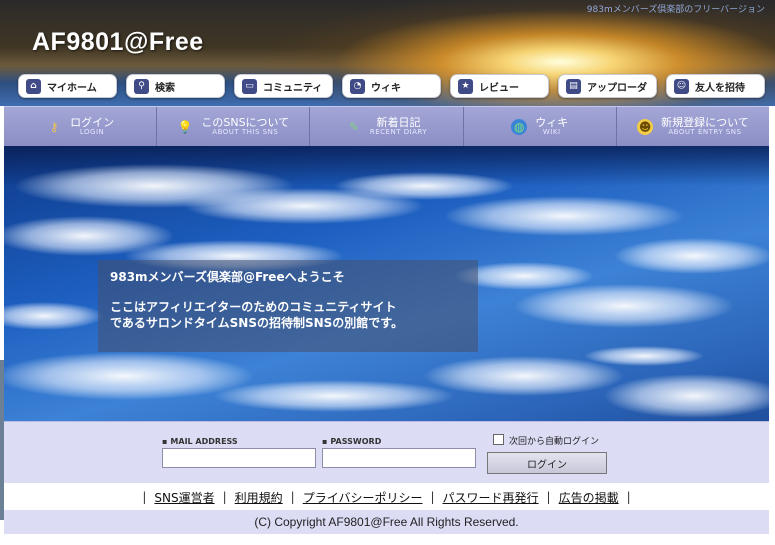 The width and height of the screenshot is (775, 545). What do you see at coordinates (253, 307) in the screenshot?
I see `welcome-line: ここはアフィリエイターのためのコミュニティサイト` at bounding box center [253, 307].